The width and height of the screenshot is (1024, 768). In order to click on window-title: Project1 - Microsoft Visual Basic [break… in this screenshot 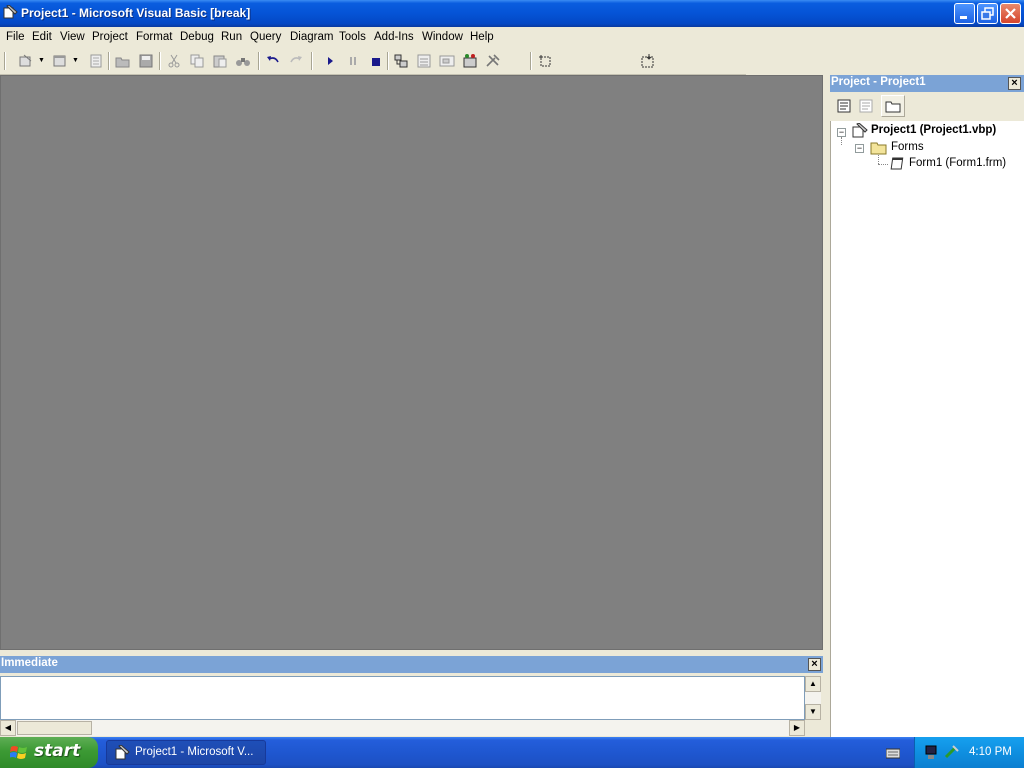, I will do `click(136, 13)`.